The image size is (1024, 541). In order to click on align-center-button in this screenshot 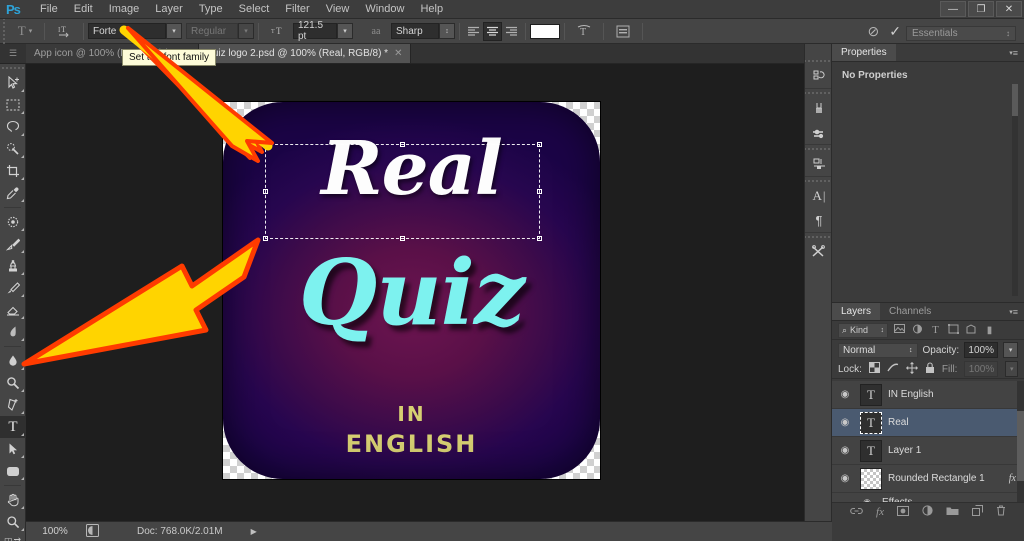, I will do `click(492, 31)`.